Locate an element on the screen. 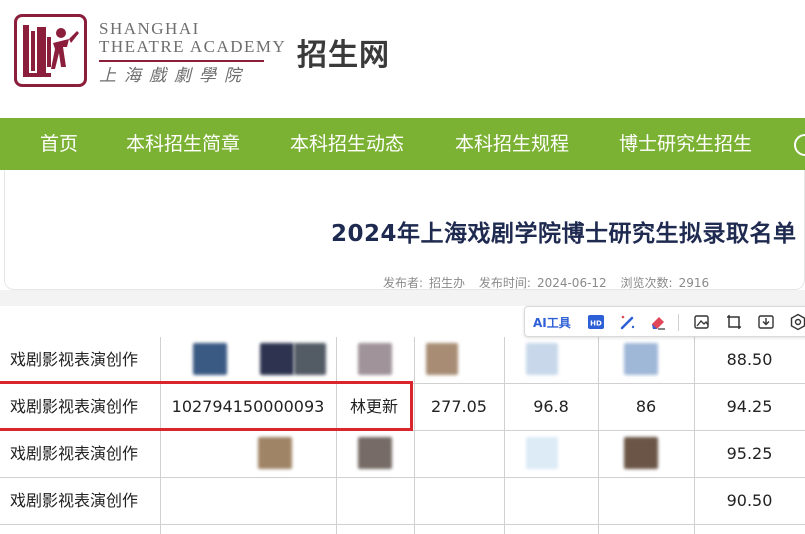 The image size is (805, 534). nav-item-home: 首页 is located at coordinates (59, 144).